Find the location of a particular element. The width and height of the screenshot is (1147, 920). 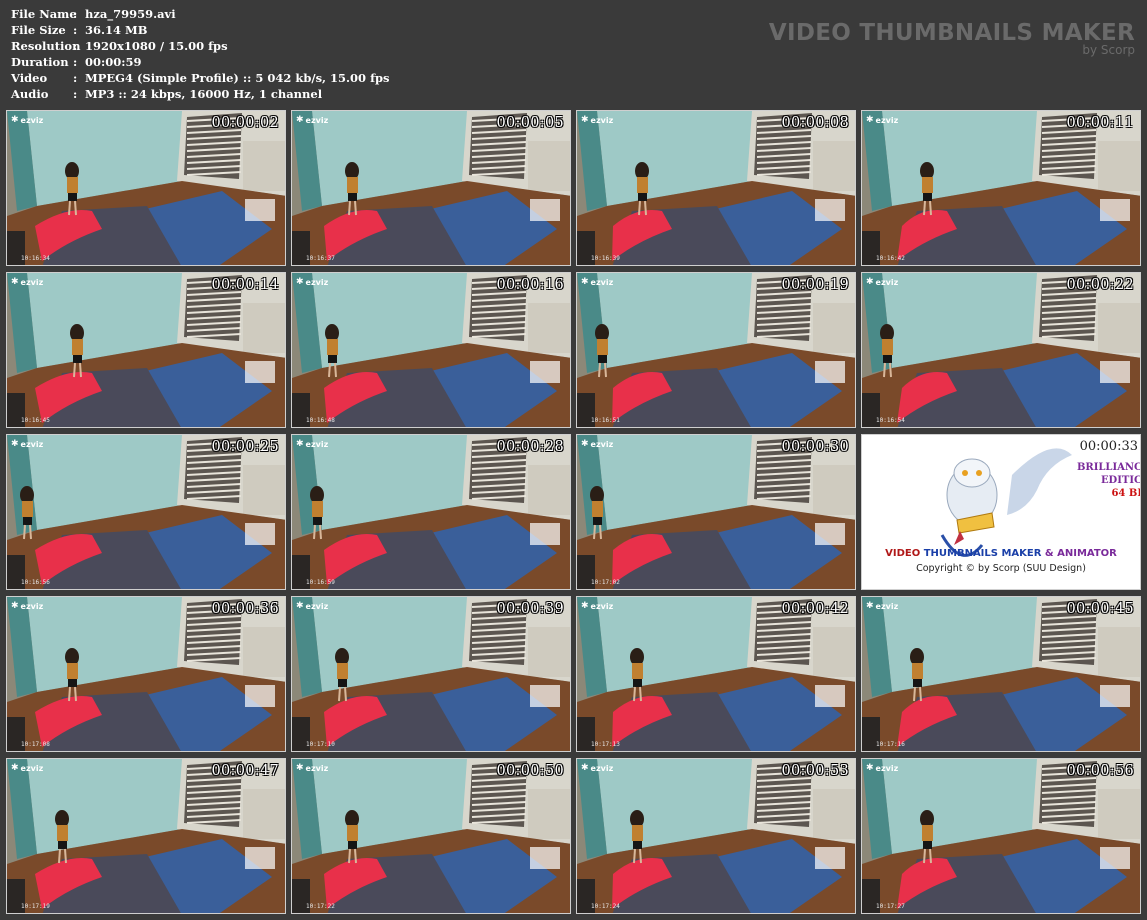

video-thumbnail: ✱ ezviz 00:00:56 10:17:27 is located at coordinates (1001, 836).